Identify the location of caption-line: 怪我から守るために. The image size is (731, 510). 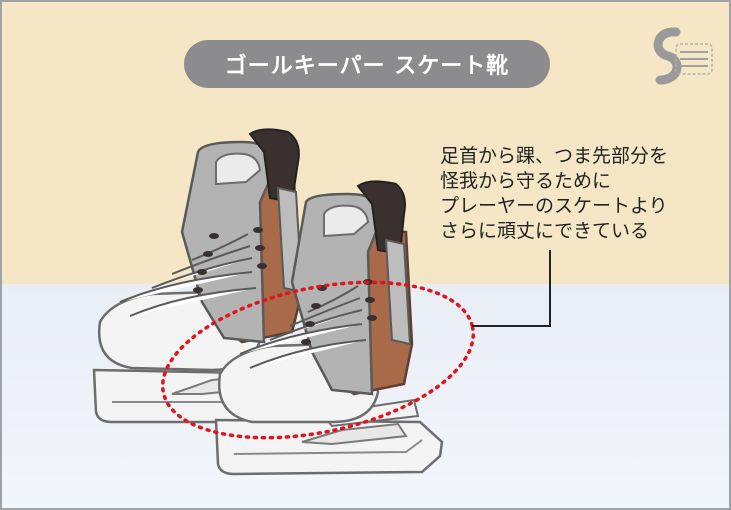
(526, 181).